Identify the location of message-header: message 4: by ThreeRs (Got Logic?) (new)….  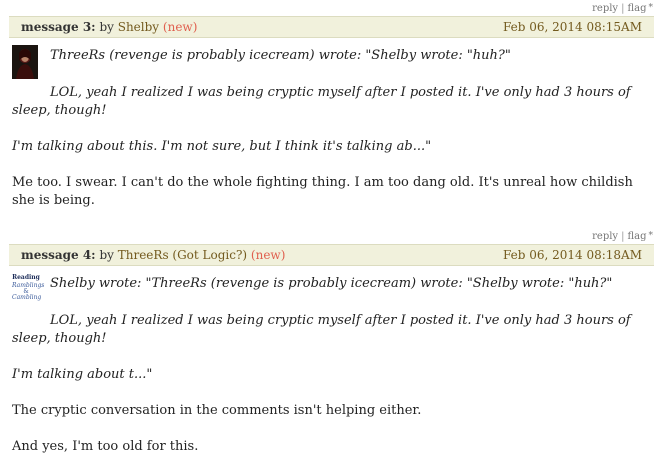
(331, 255).